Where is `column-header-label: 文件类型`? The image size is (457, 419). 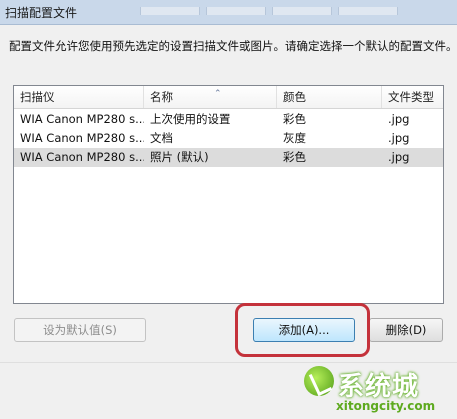
column-header-label: 文件类型 is located at coordinates (411, 97).